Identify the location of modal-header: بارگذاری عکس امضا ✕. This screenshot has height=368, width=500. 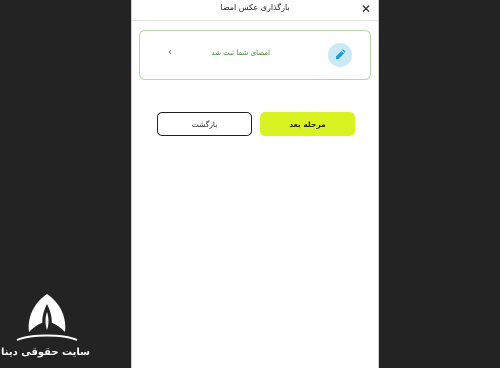
(255, 10).